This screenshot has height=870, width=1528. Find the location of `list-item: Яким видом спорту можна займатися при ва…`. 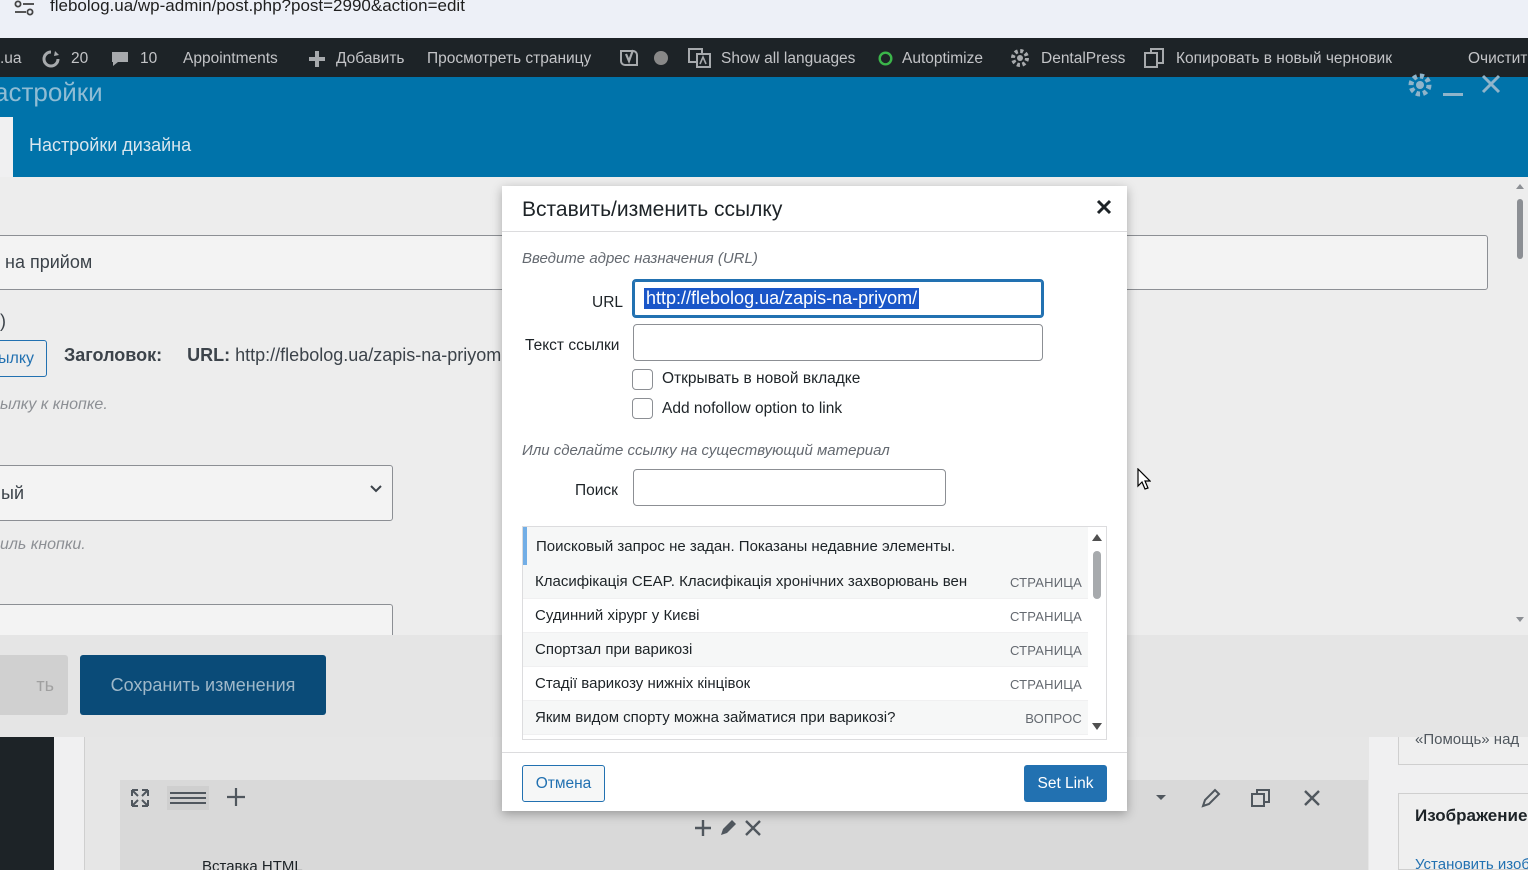

list-item: Яким видом спорту можна займатися при ва… is located at coordinates (805, 718).